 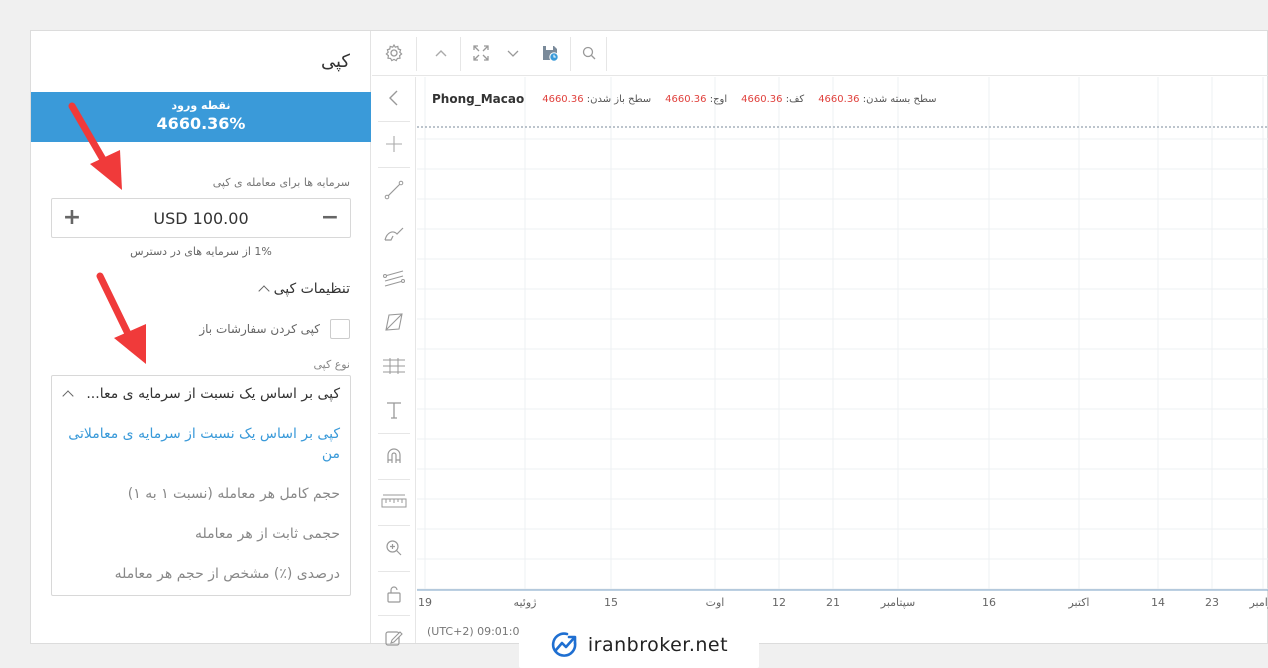 What do you see at coordinates (611, 602) in the screenshot?
I see `time-tick: 15` at bounding box center [611, 602].